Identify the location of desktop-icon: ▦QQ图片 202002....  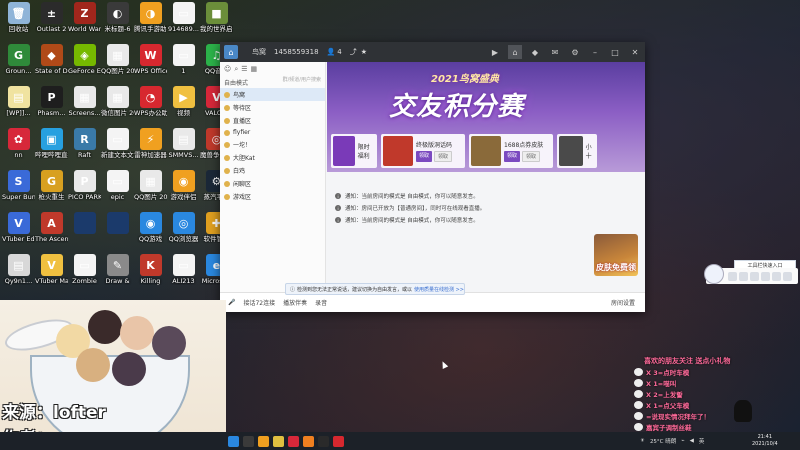
(150, 185).